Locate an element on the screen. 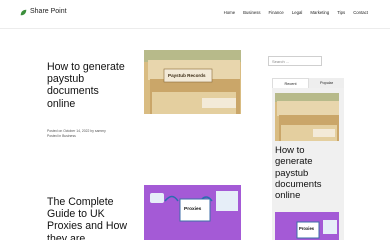 This screenshot has height=240, width=390. nav-home: Home is located at coordinates (229, 12).